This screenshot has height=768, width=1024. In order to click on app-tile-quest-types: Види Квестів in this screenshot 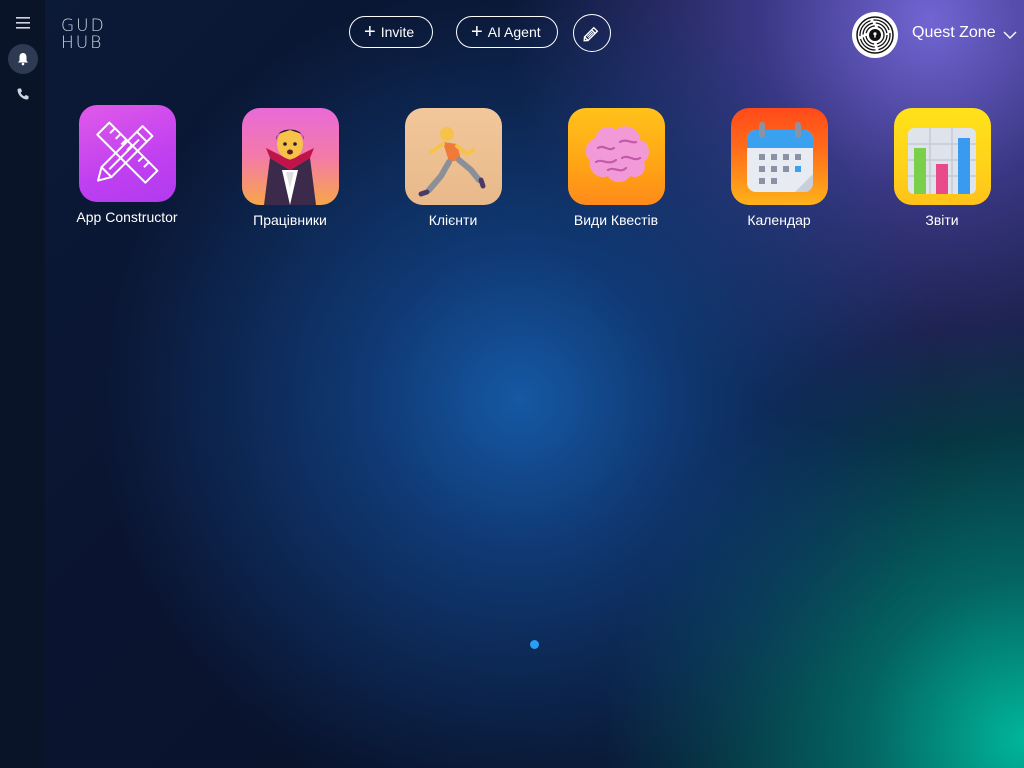, I will do `click(616, 168)`.